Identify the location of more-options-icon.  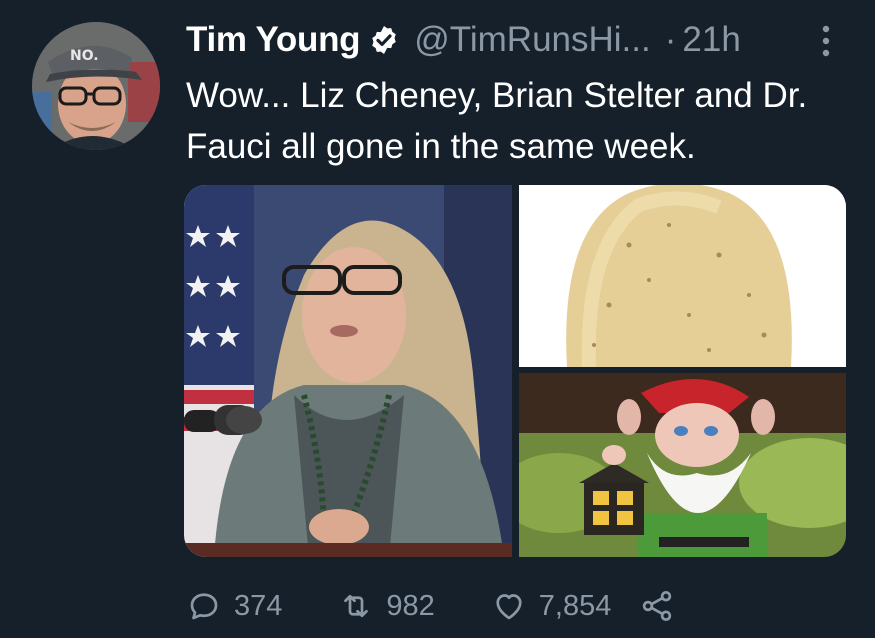
(826, 41).